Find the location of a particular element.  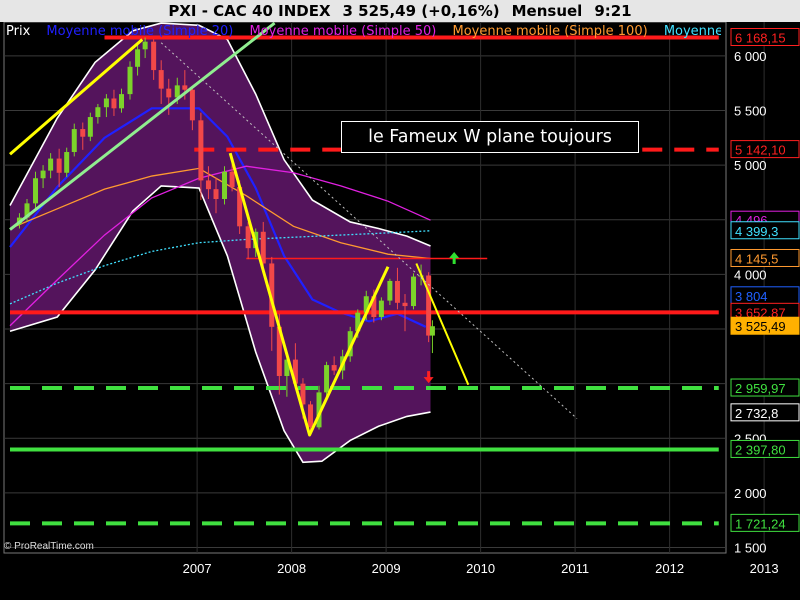

credit-text: © ProRealTime.com is located at coordinates (49, 546).